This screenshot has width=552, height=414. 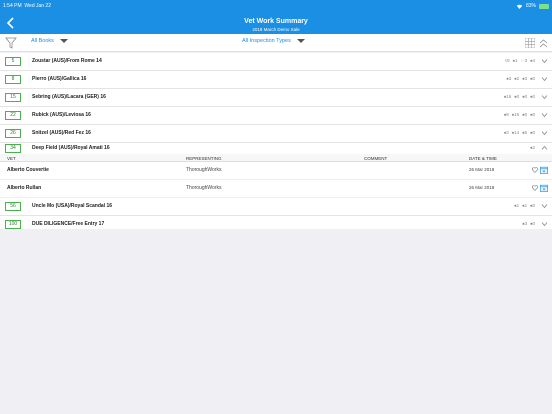 I want to click on horse-name: Uncle Mo (USA)/Royal Scandal 16, so click(x=72, y=206).